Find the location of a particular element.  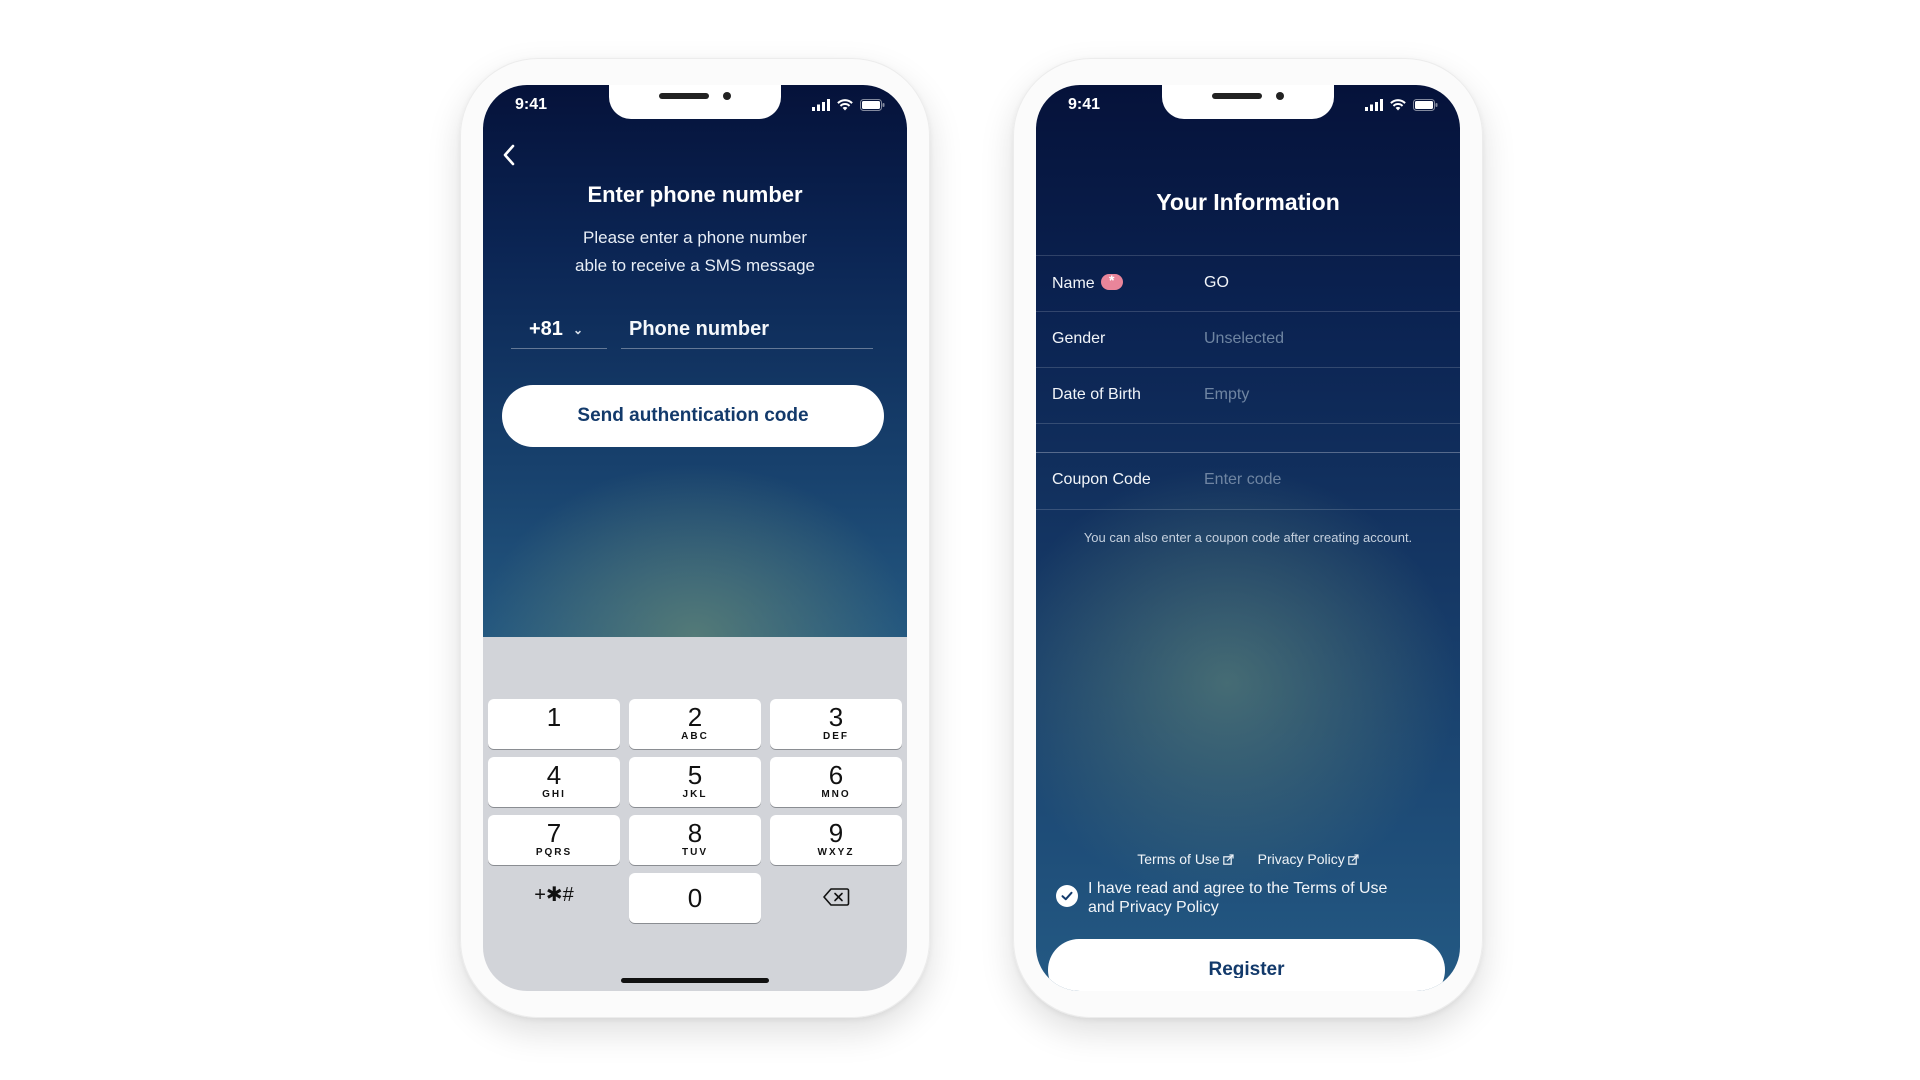

register-button: Register is located at coordinates (1246, 965).